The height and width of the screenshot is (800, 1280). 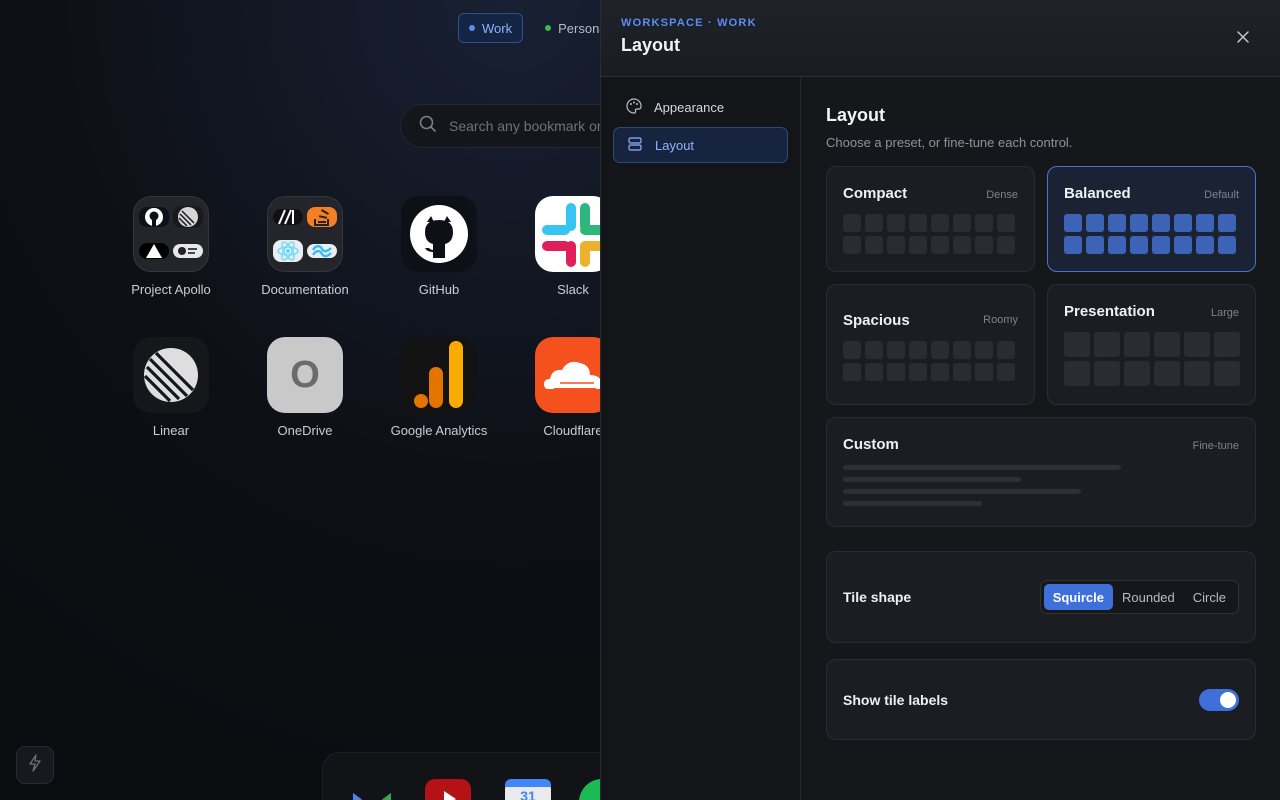 I want to click on youtube-icon, so click(x=448, y=789).